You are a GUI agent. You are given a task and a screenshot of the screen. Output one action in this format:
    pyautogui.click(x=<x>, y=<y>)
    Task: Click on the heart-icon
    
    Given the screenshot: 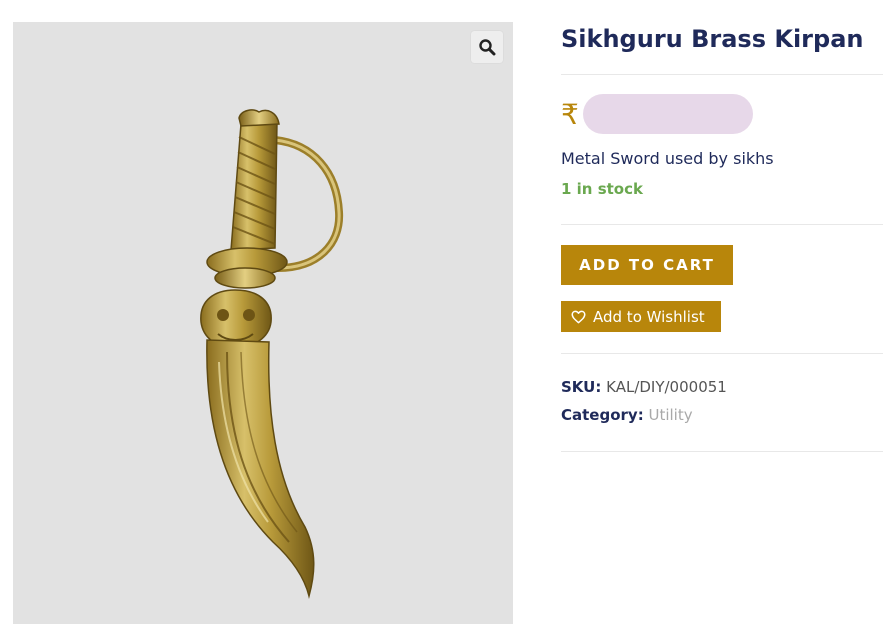 What is the action you would take?
    pyautogui.click(x=578, y=316)
    